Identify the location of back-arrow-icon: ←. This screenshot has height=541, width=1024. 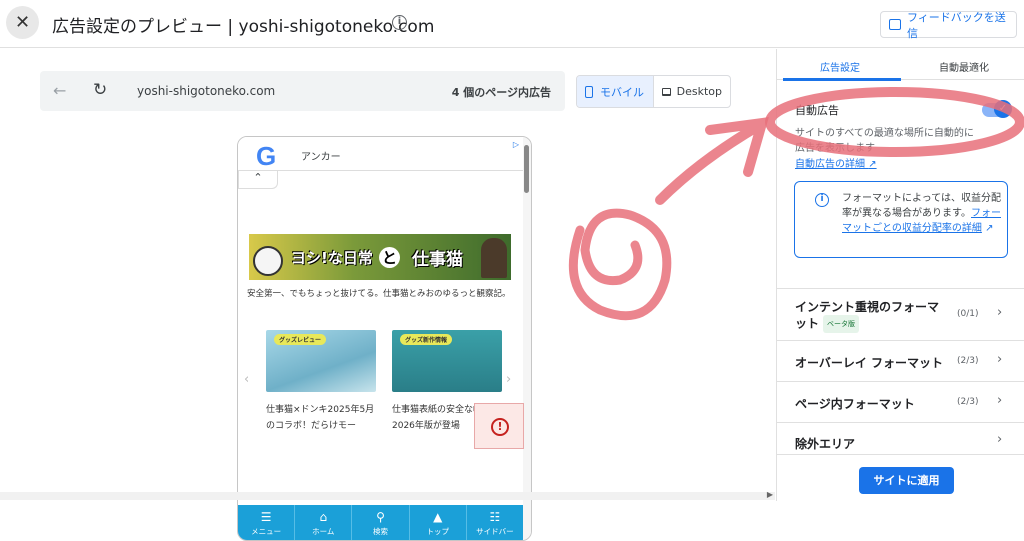
(59, 90).